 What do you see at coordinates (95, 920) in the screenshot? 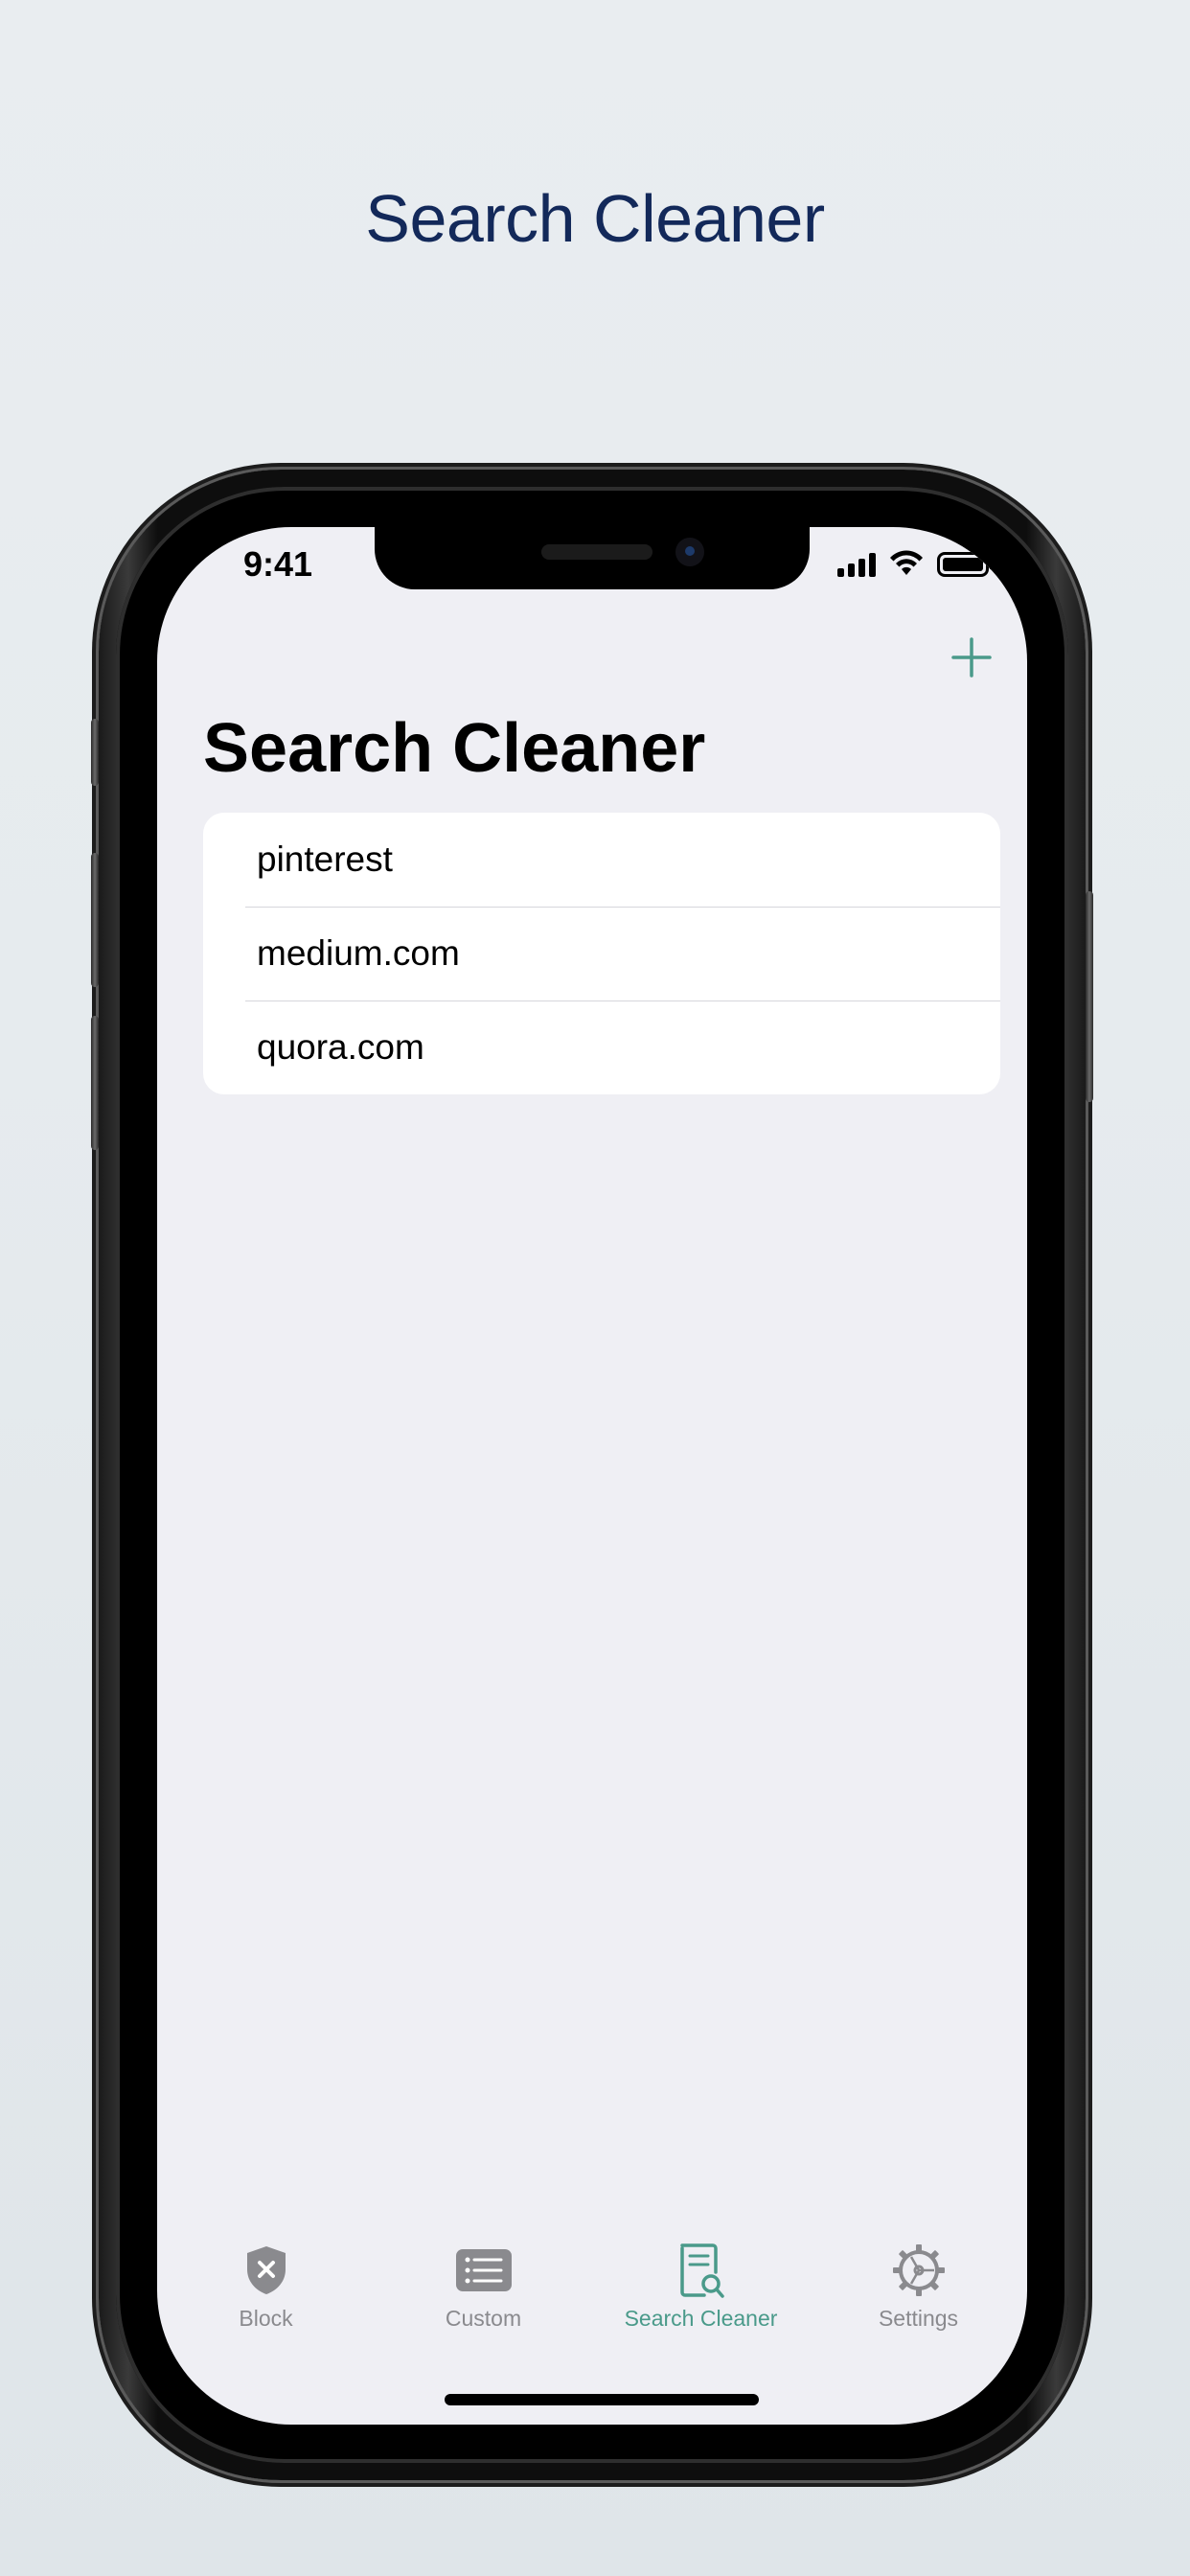
I see `volume-up-button` at bounding box center [95, 920].